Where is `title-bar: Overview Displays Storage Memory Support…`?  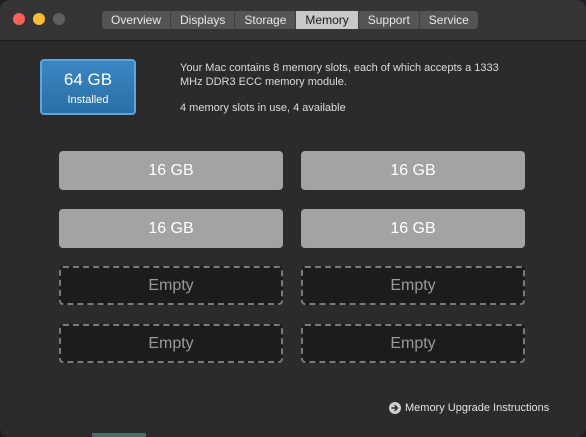 title-bar: Overview Displays Storage Memory Support… is located at coordinates (293, 20).